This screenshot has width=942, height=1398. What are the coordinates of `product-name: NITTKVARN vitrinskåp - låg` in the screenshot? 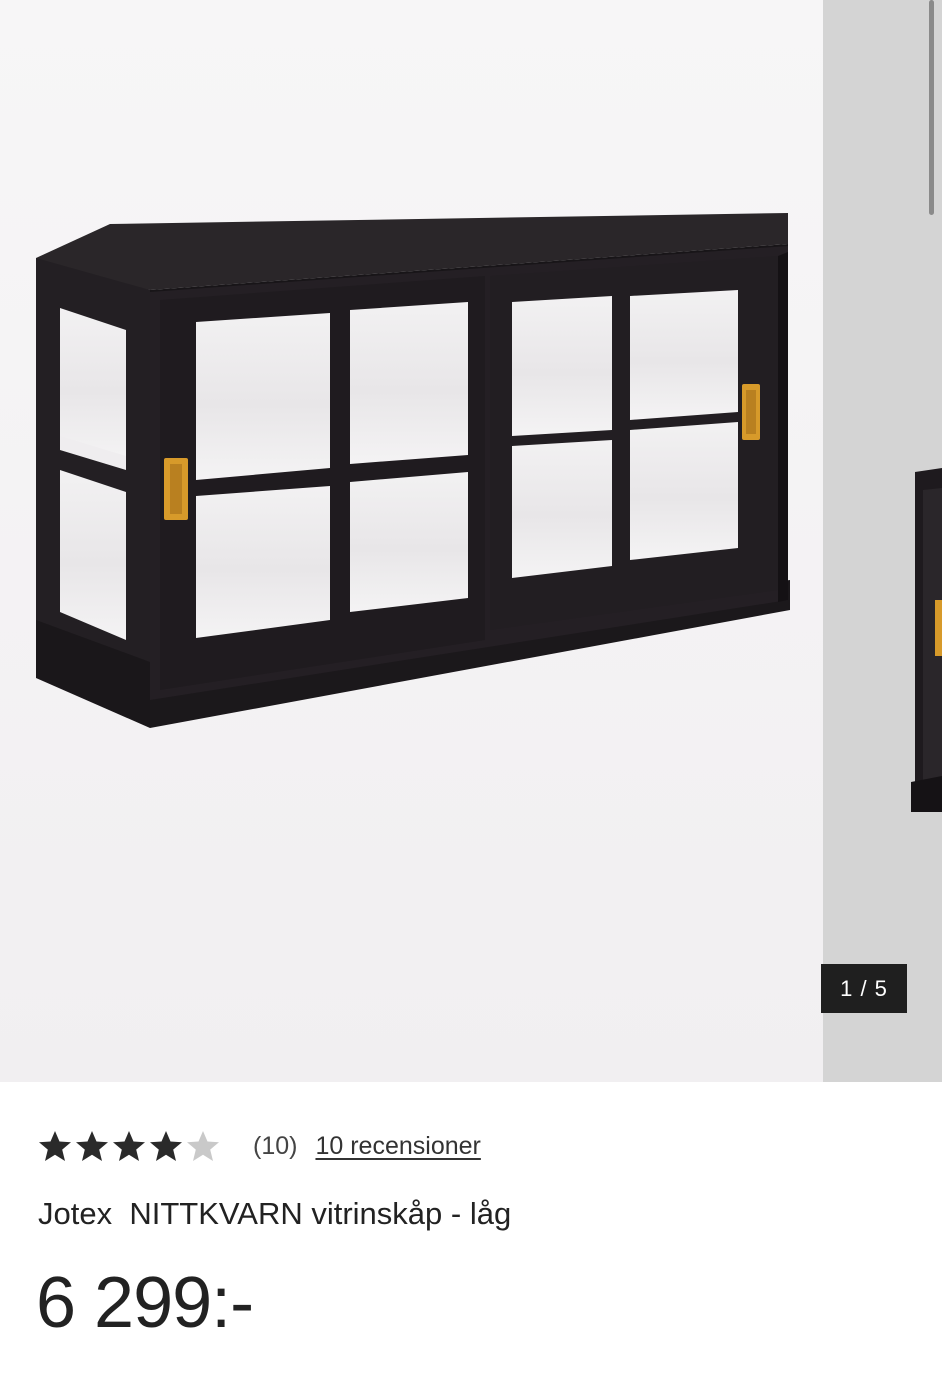 It's located at (320, 1213).